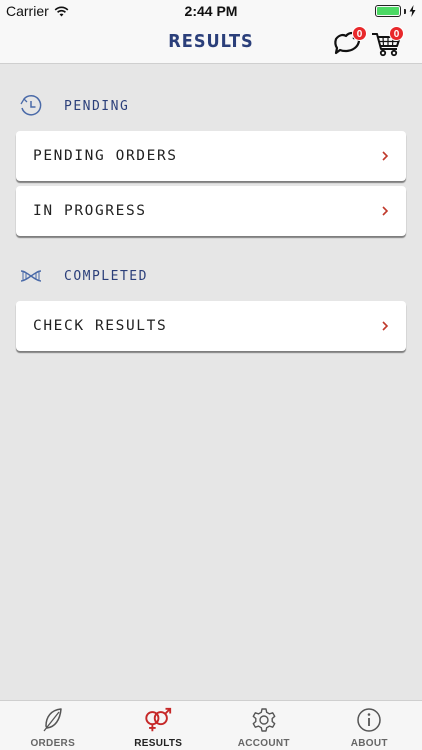 This screenshot has width=422, height=750. I want to click on tab-results: RESULTS, so click(159, 725).